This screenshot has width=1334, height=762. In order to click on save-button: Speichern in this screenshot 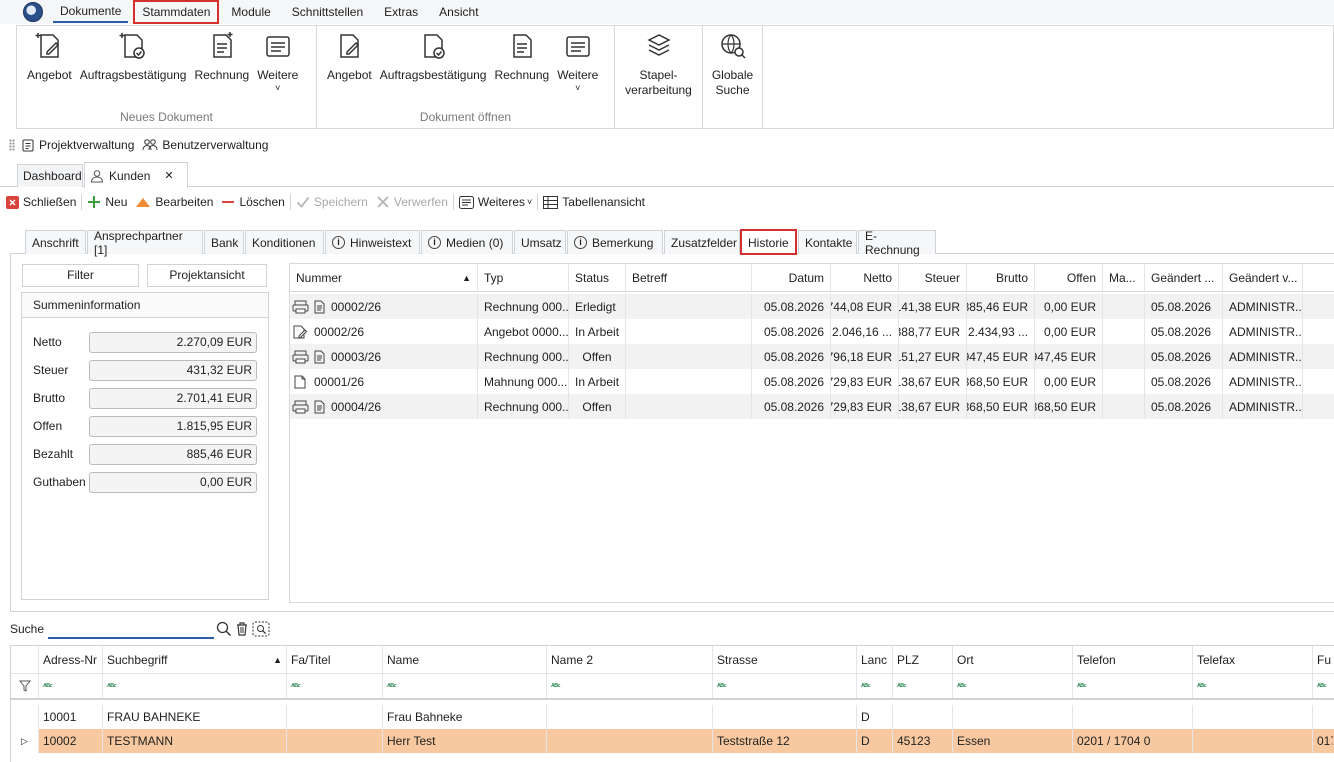, I will do `click(332, 202)`.